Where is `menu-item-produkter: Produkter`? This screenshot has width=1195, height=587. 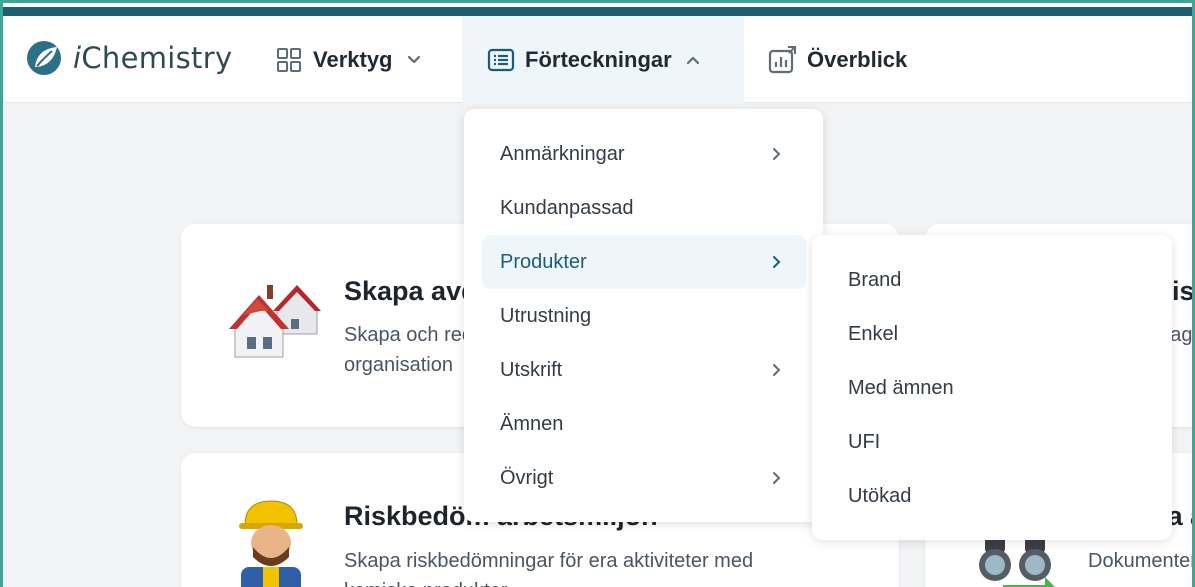 menu-item-produkter: Produkter is located at coordinates (644, 262).